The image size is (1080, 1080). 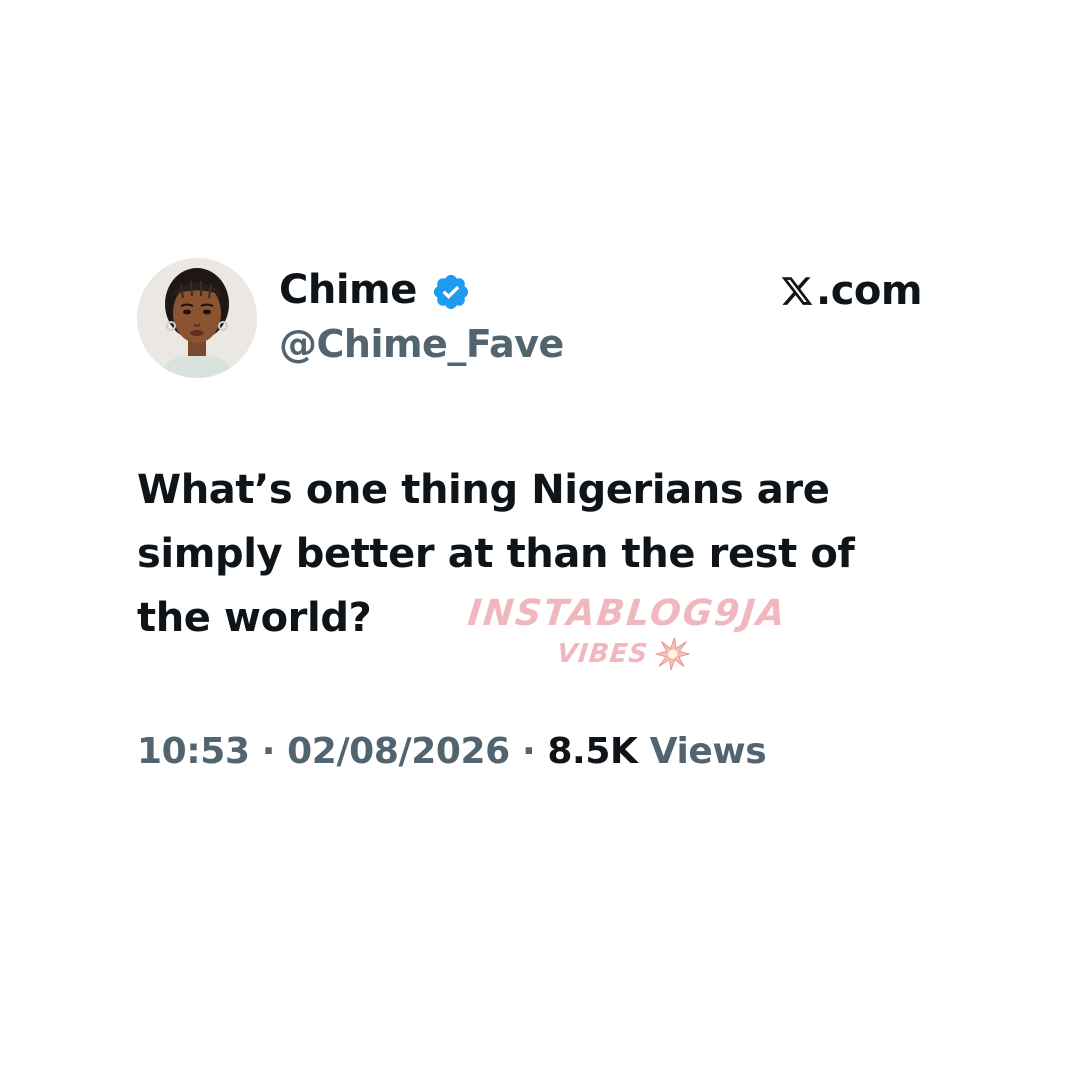 I want to click on watermark-line1: INSTABLOG9JA, so click(x=627, y=613).